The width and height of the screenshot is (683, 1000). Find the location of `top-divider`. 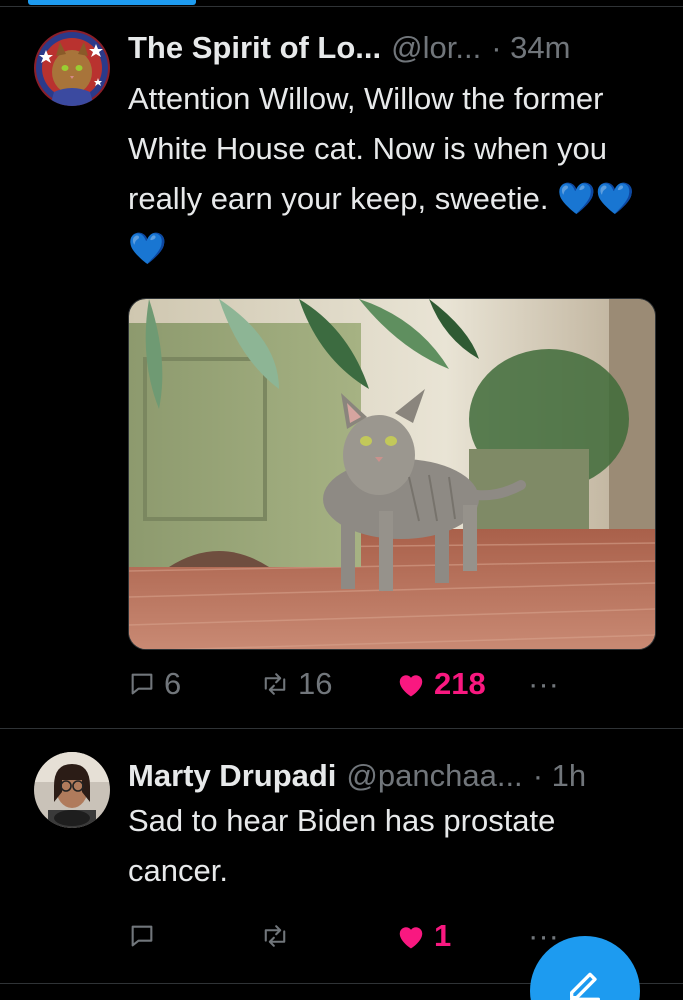

top-divider is located at coordinates (341, 6).